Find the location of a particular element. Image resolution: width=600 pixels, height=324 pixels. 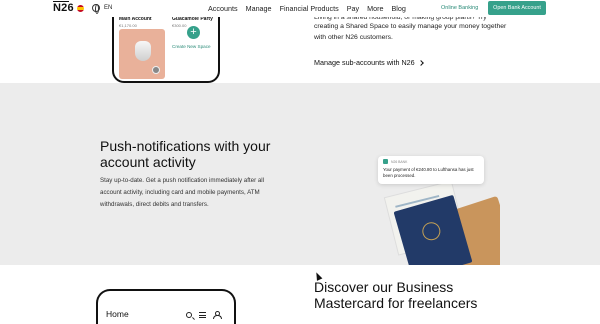

notification-app-name: N26 BANK is located at coordinates (399, 161).